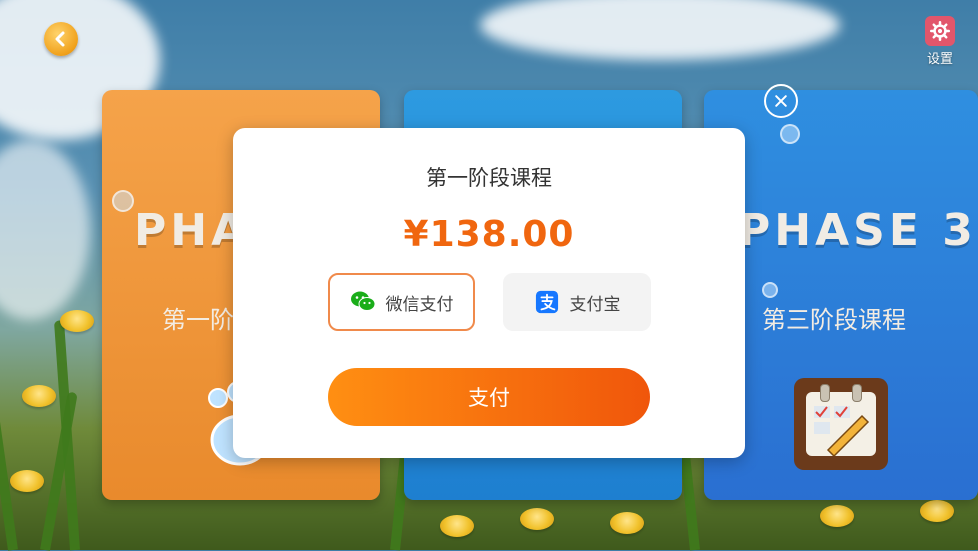  I want to click on back-button, so click(61, 39).